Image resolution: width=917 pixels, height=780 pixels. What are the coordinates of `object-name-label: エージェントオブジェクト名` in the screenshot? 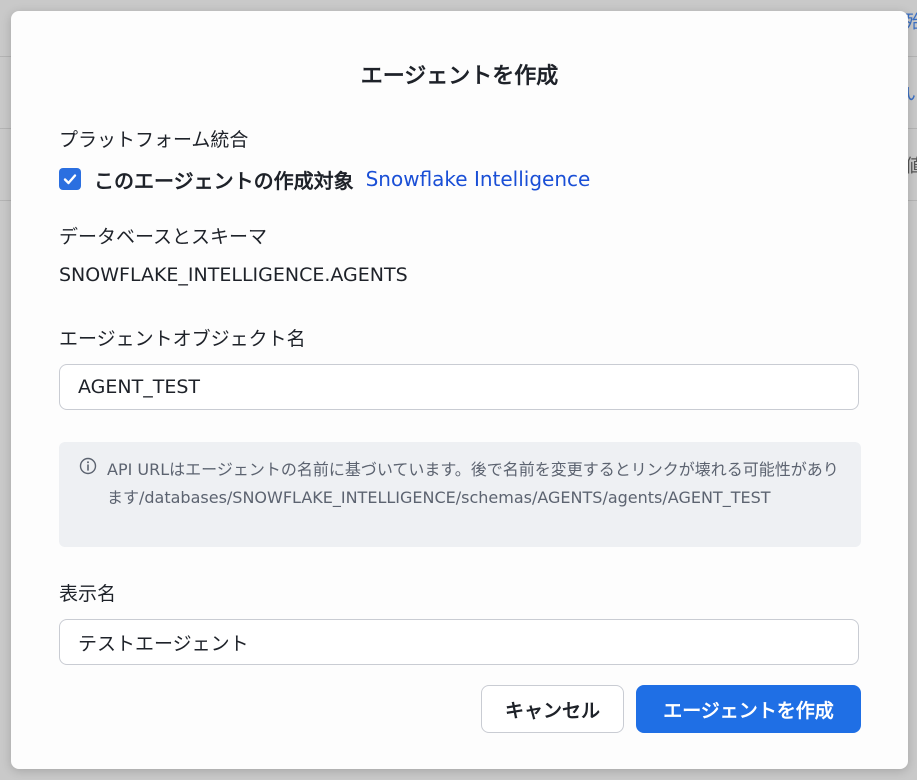 It's located at (182, 339).